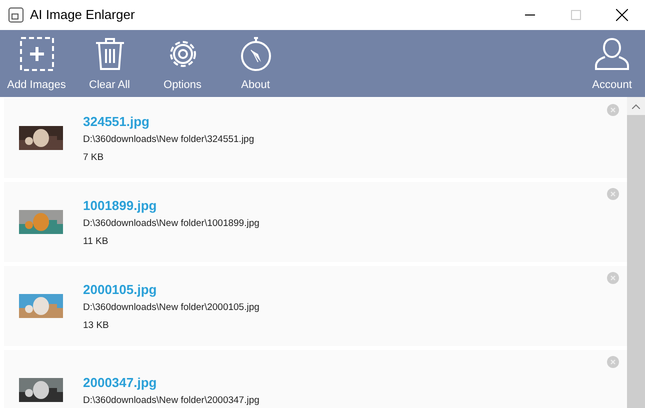 The image size is (645, 408). Describe the element at coordinates (622, 15) in the screenshot. I see `close-icon` at that location.